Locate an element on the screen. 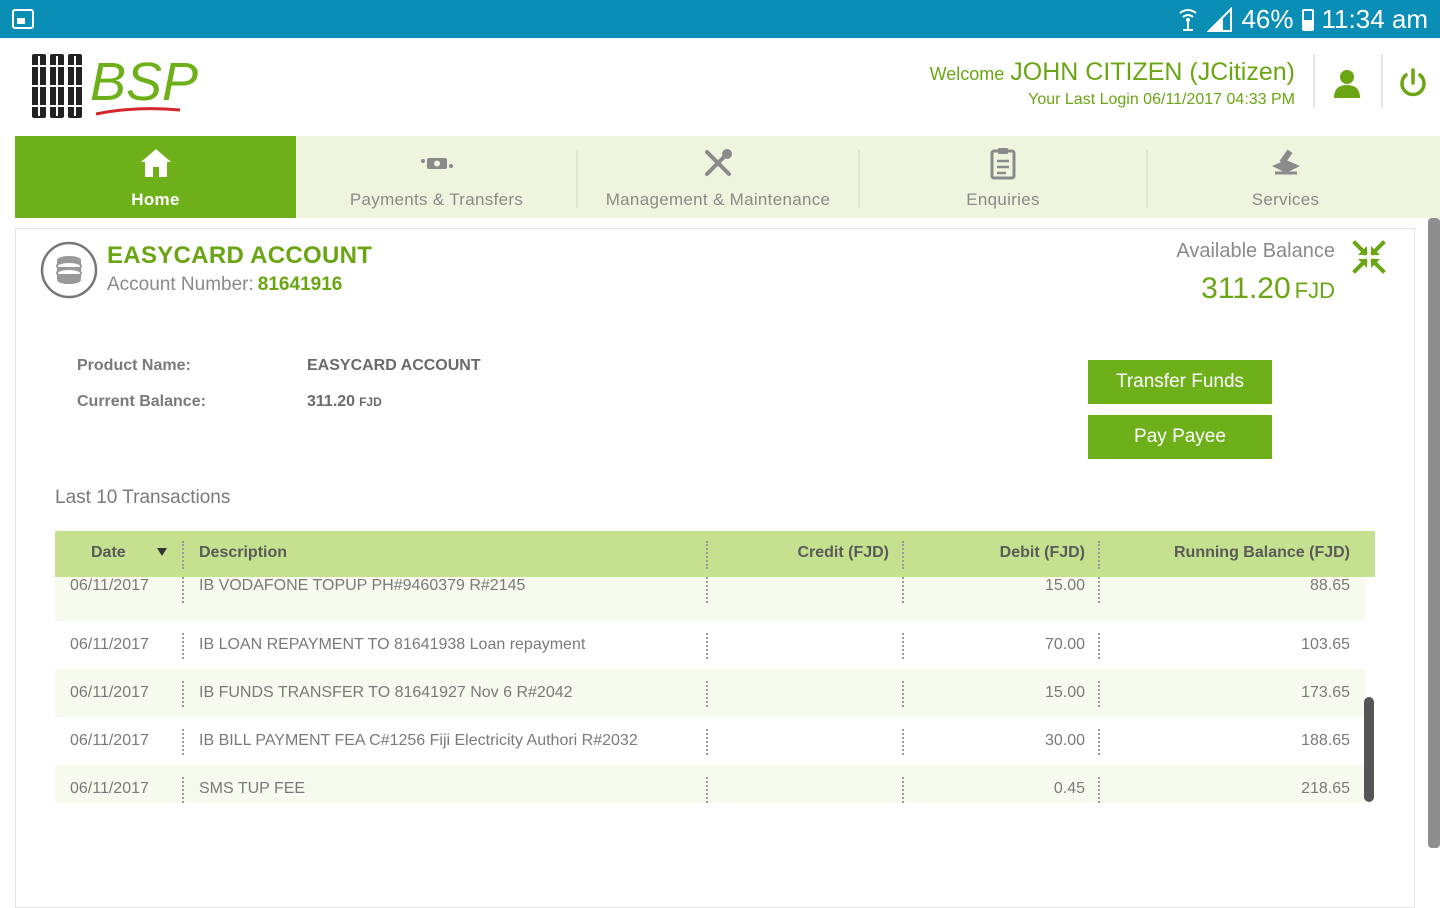 This screenshot has height=908, width=1440. cell-balance: 188.65 is located at coordinates (1325, 740).